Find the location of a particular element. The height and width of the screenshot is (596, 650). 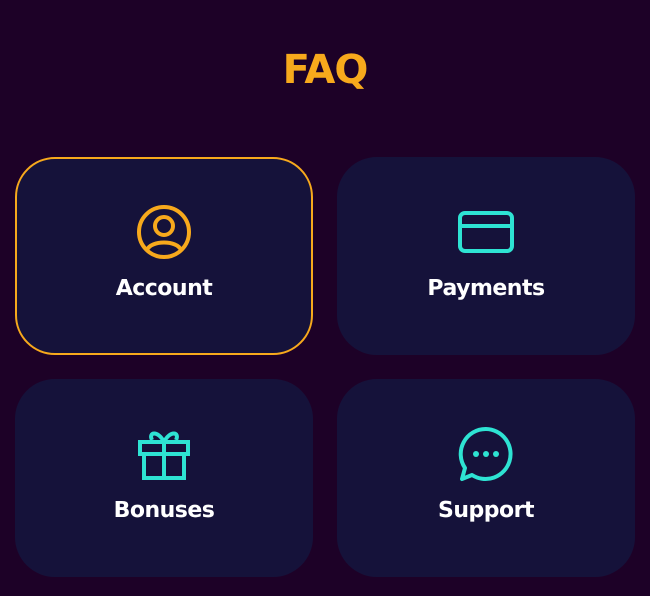

page-title: FAQ is located at coordinates (325, 70).